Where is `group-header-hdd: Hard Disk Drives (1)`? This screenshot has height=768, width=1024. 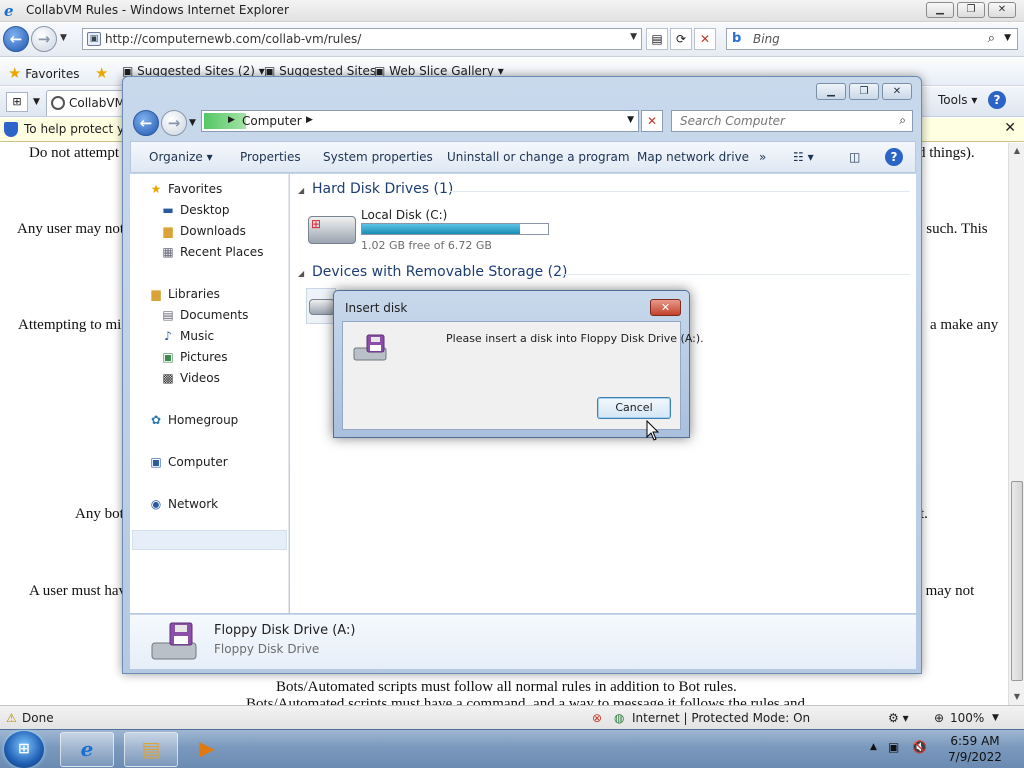
group-header-hdd: Hard Disk Drives (1) is located at coordinates (382, 189).